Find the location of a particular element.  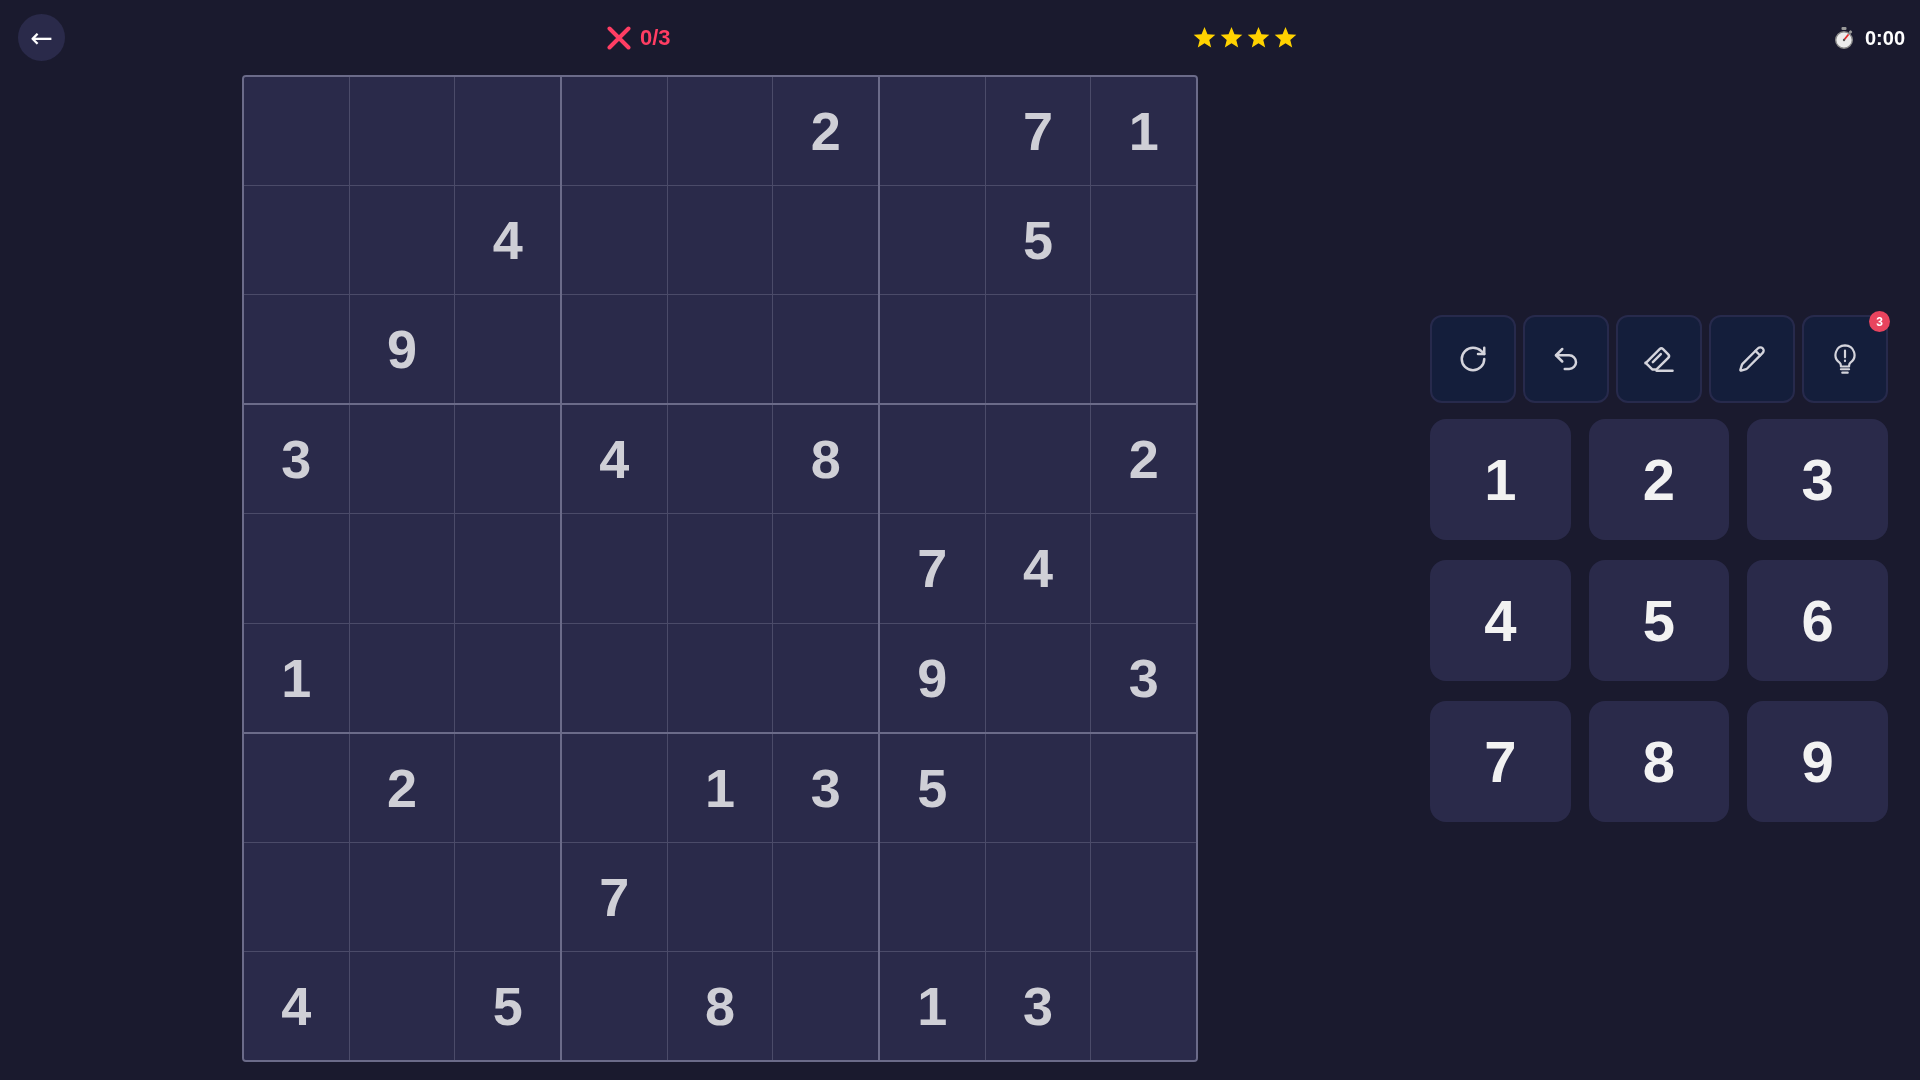

back-button: ← is located at coordinates (41, 37).